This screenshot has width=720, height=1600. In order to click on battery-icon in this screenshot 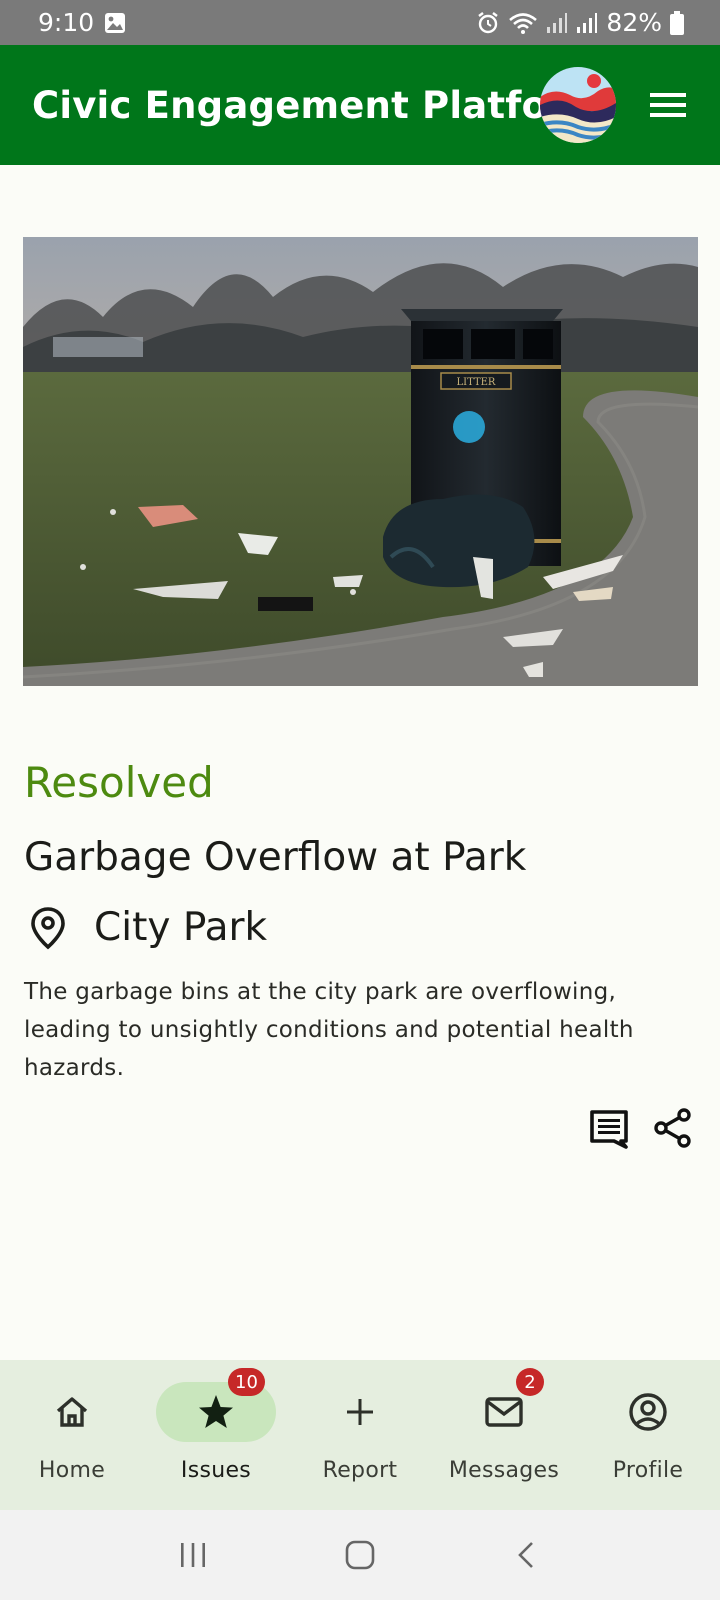, I will do `click(677, 22)`.